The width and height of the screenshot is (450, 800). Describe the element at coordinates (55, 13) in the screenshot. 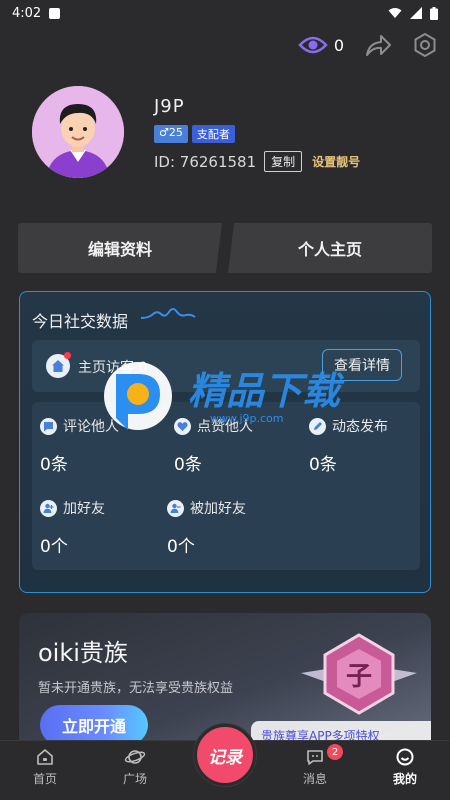

I see `notification-icon` at that location.